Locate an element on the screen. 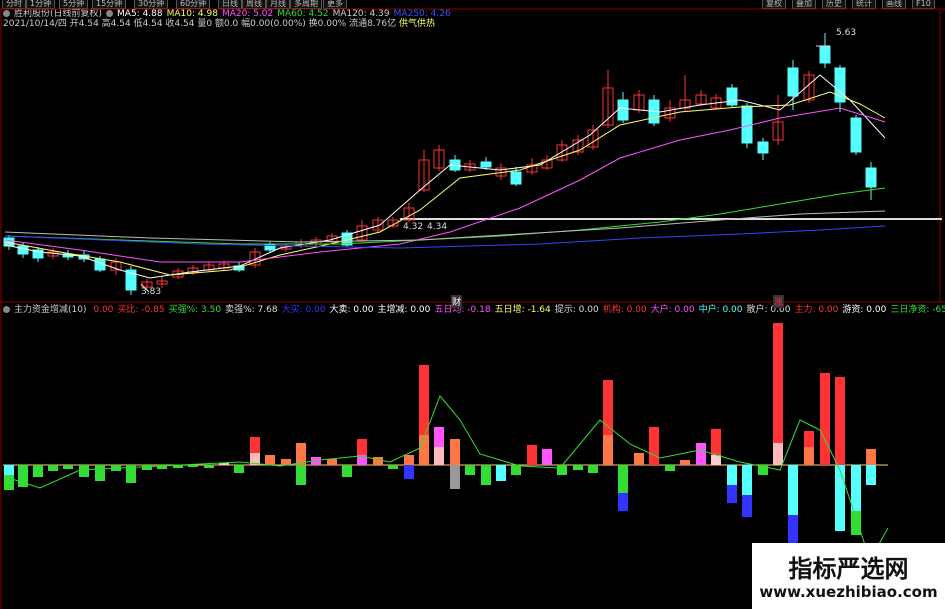  support-level-left: 4.32 is located at coordinates (413, 227).